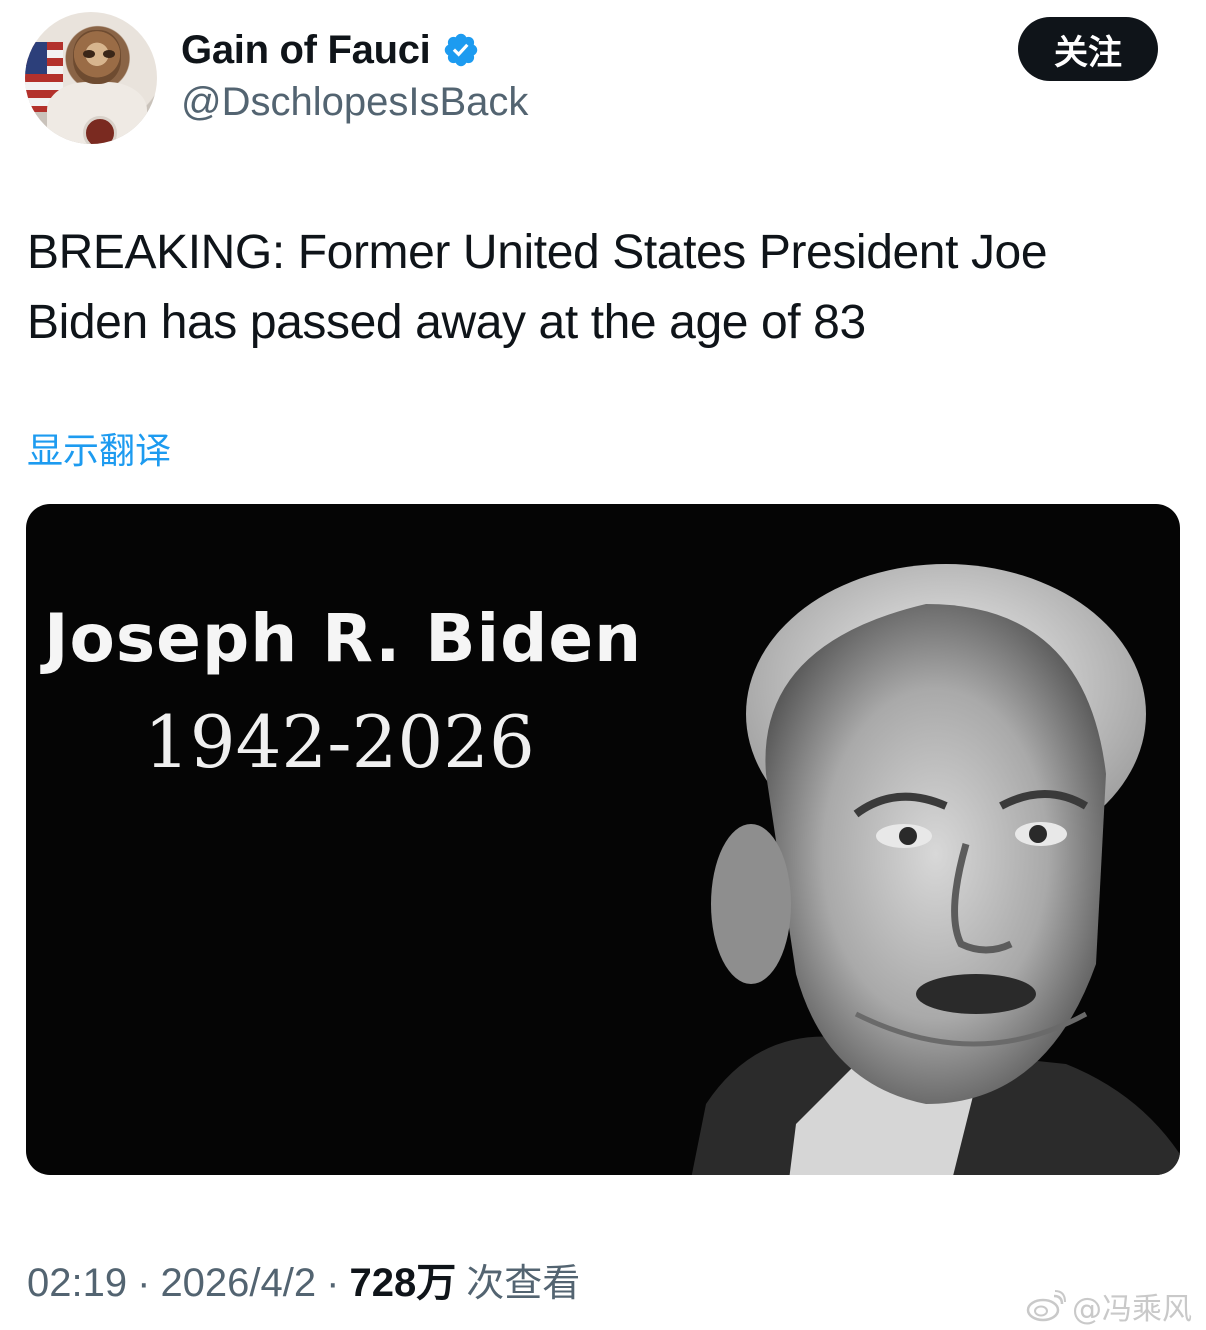 The image size is (1206, 1330). Describe the element at coordinates (1088, 49) in the screenshot. I see `follow-button: 关注` at that location.